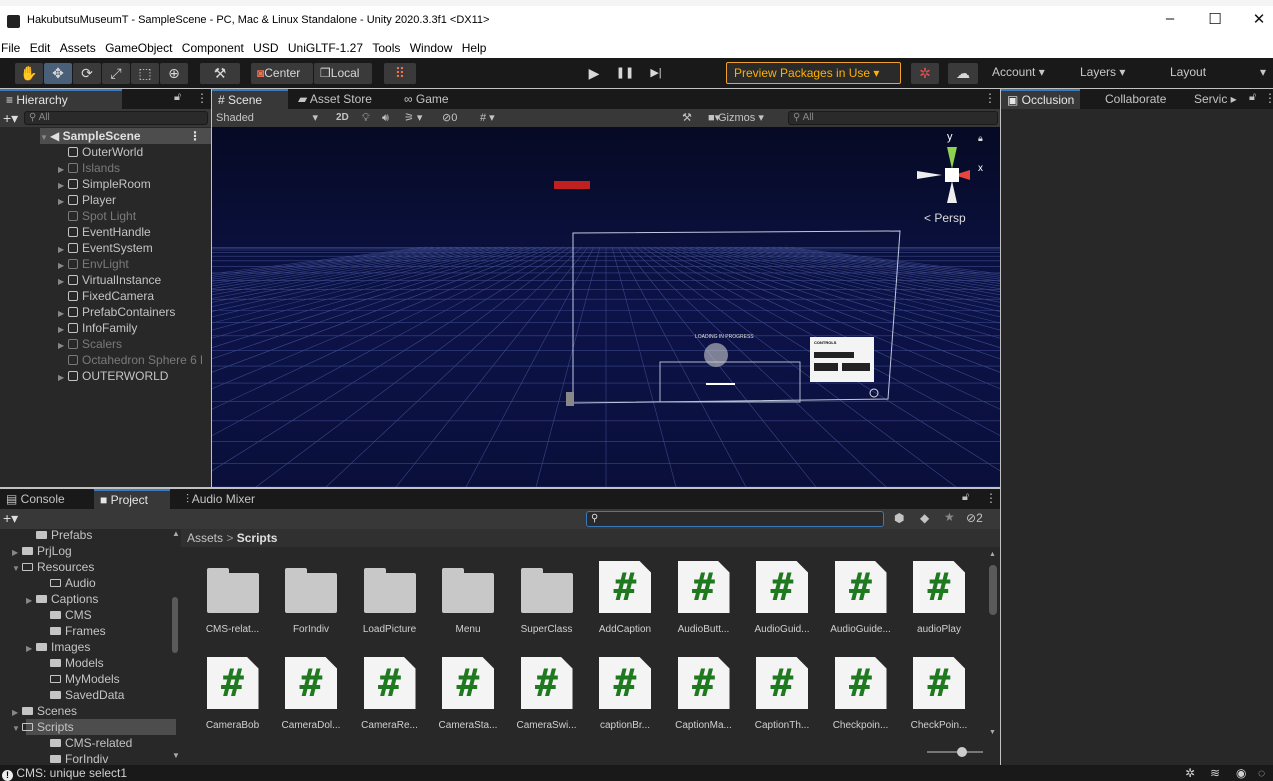 The image size is (1273, 781). Describe the element at coordinates (741, 118) in the screenshot. I see `gizmos-dropdown: Gizmos ▾` at that location.